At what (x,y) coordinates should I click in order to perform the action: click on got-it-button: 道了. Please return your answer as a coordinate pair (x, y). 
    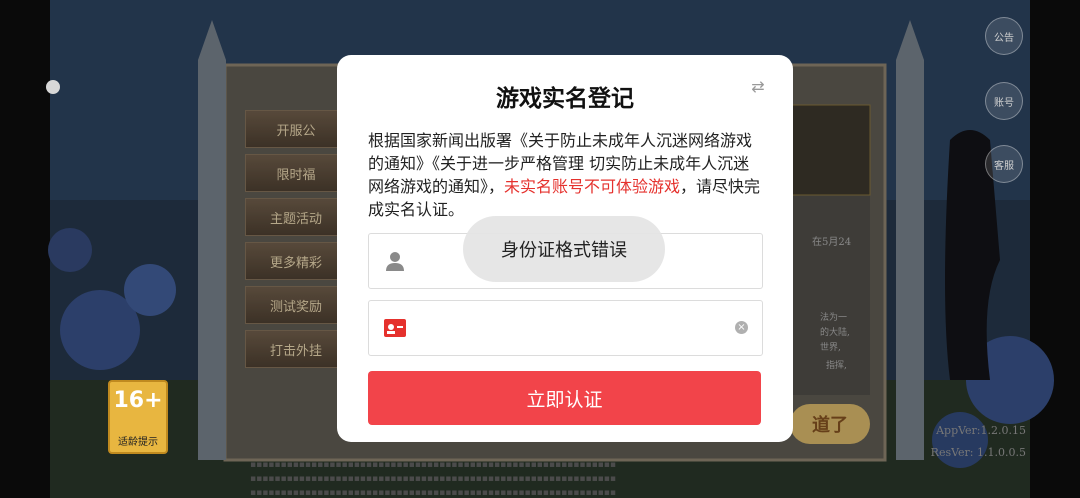
    Looking at the image, I should click on (830, 424).